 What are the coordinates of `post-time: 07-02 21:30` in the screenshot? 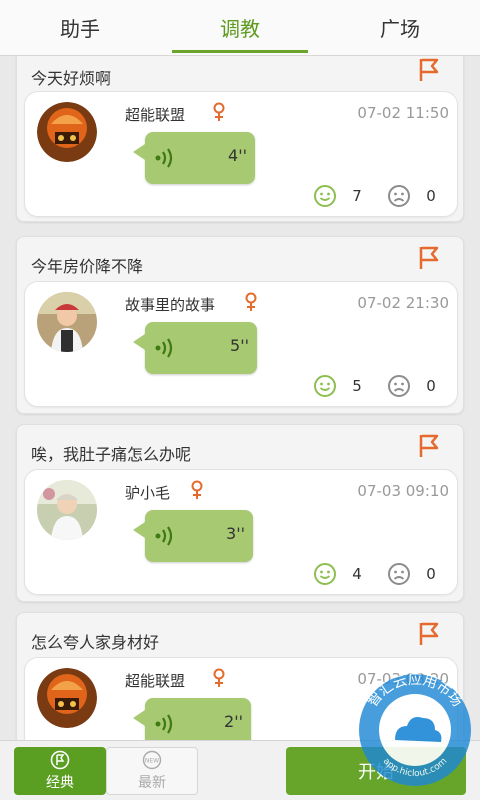 It's located at (403, 303).